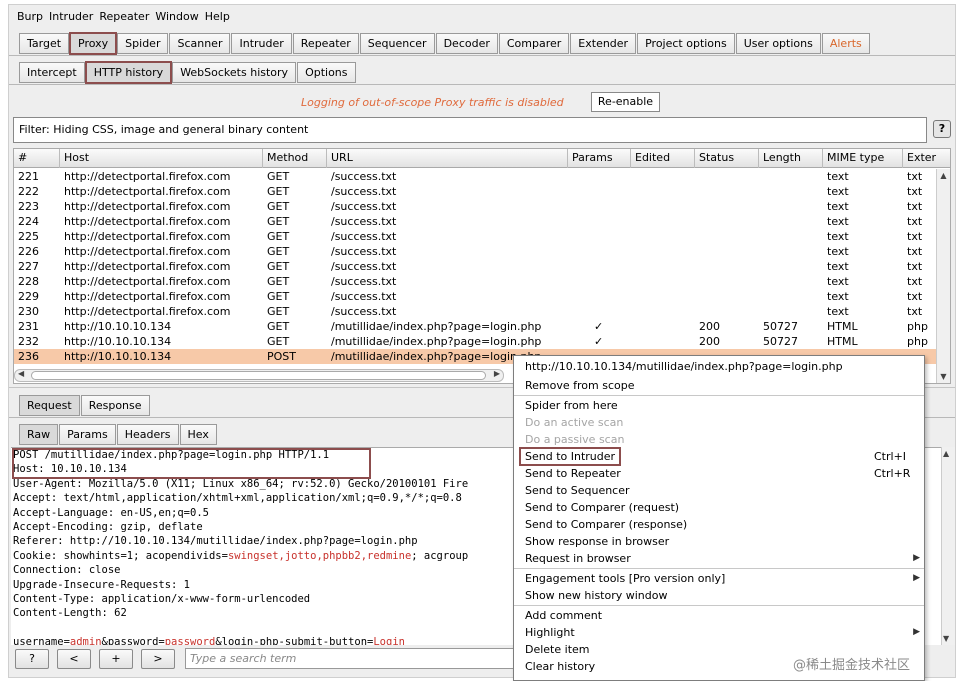  Describe the element at coordinates (791, 158) in the screenshot. I see `col-length: Length` at that location.